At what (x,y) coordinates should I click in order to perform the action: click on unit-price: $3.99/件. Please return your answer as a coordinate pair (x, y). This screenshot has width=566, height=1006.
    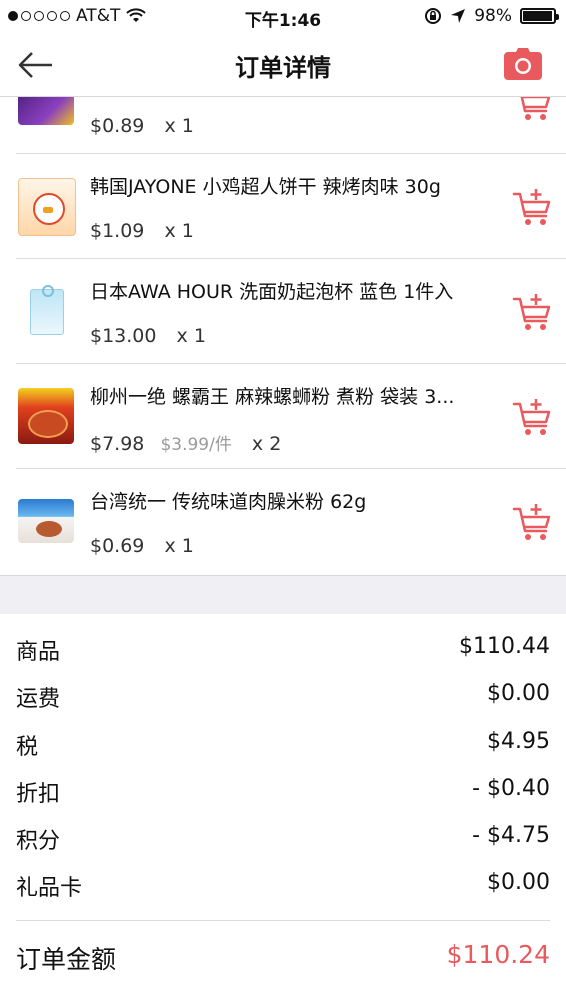
    Looking at the image, I should click on (196, 445).